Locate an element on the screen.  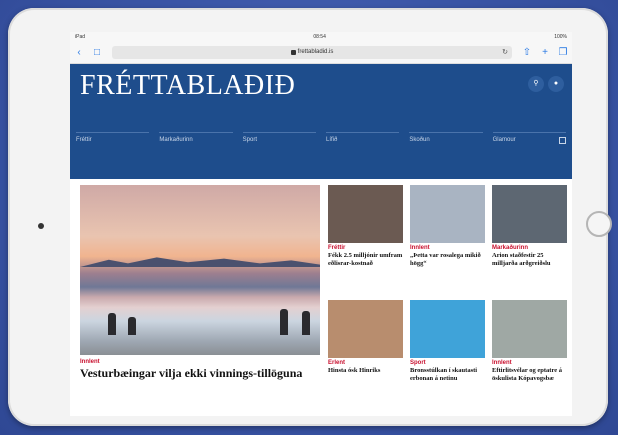
address-bar: frettabladid.is ↻ is located at coordinates (312, 52).